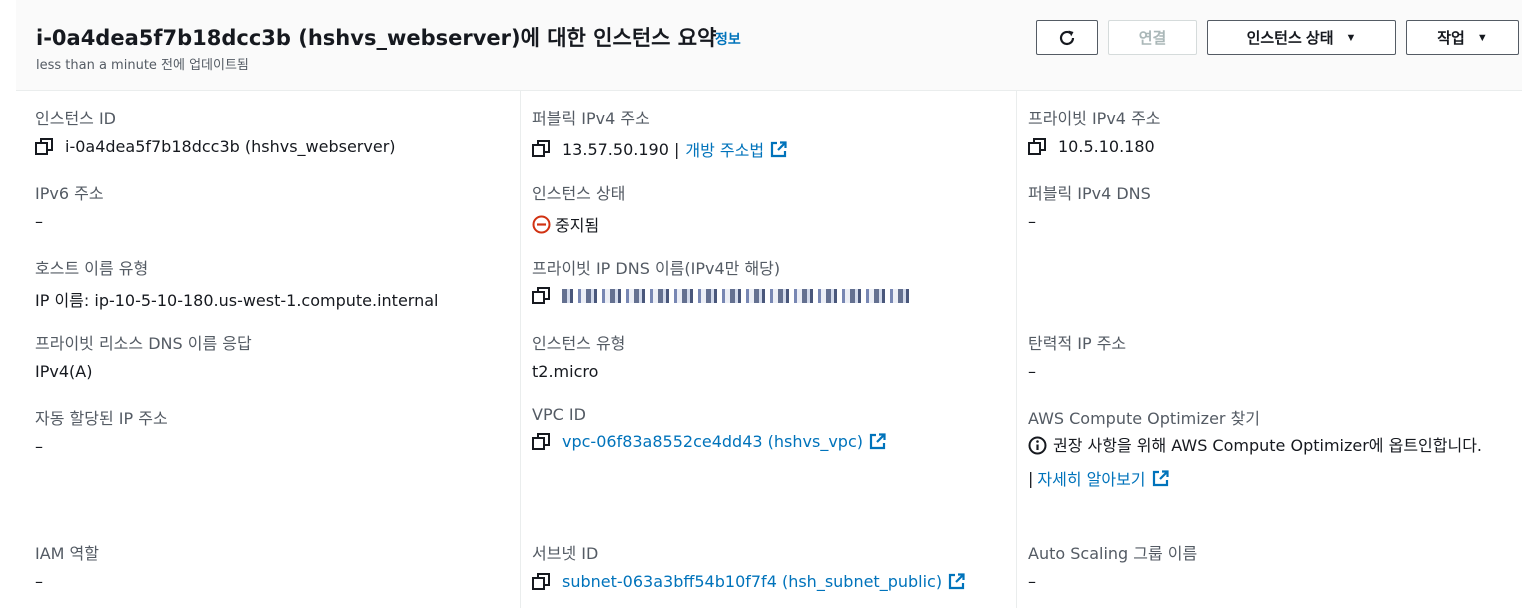 The image size is (1537, 608). I want to click on field-private-dns-answer: 프라이빗 리소스 DNS 이름 응답 IPv4(A), so click(143, 355).